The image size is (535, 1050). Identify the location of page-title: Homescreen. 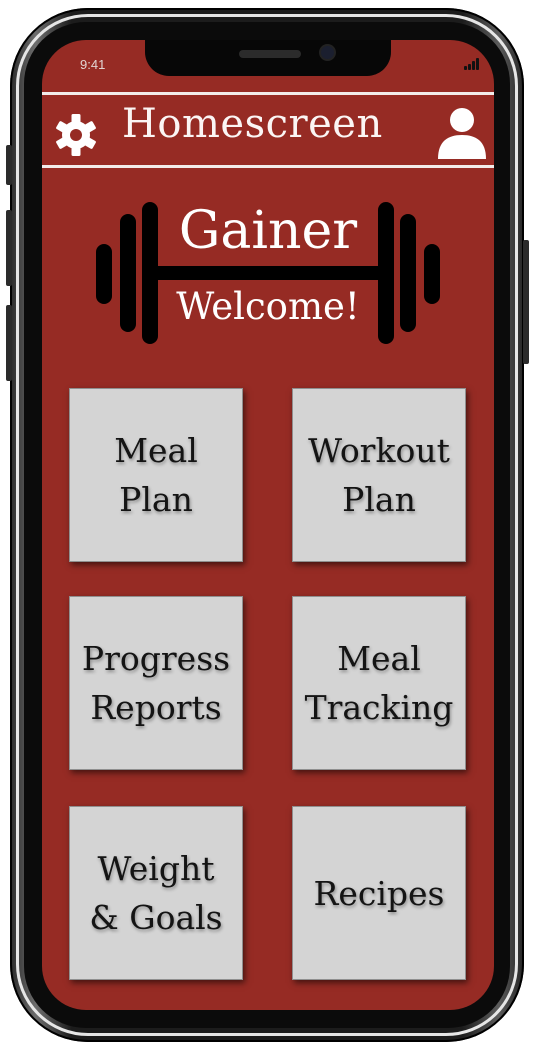
(252, 124).